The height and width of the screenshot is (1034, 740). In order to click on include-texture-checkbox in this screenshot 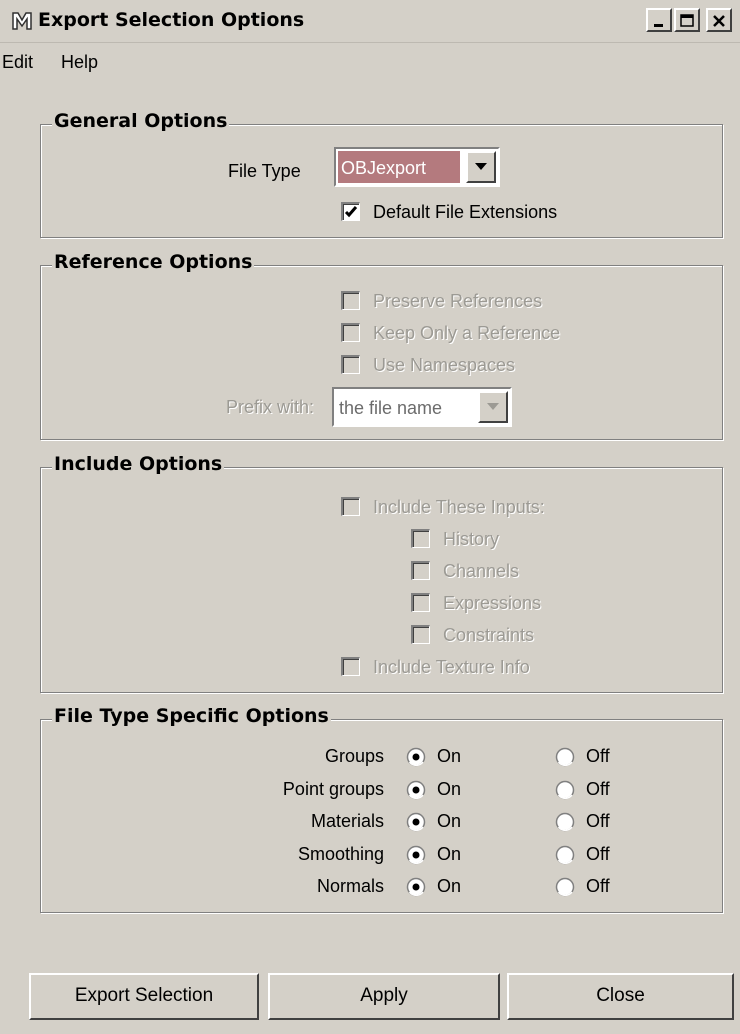, I will do `click(350, 666)`.